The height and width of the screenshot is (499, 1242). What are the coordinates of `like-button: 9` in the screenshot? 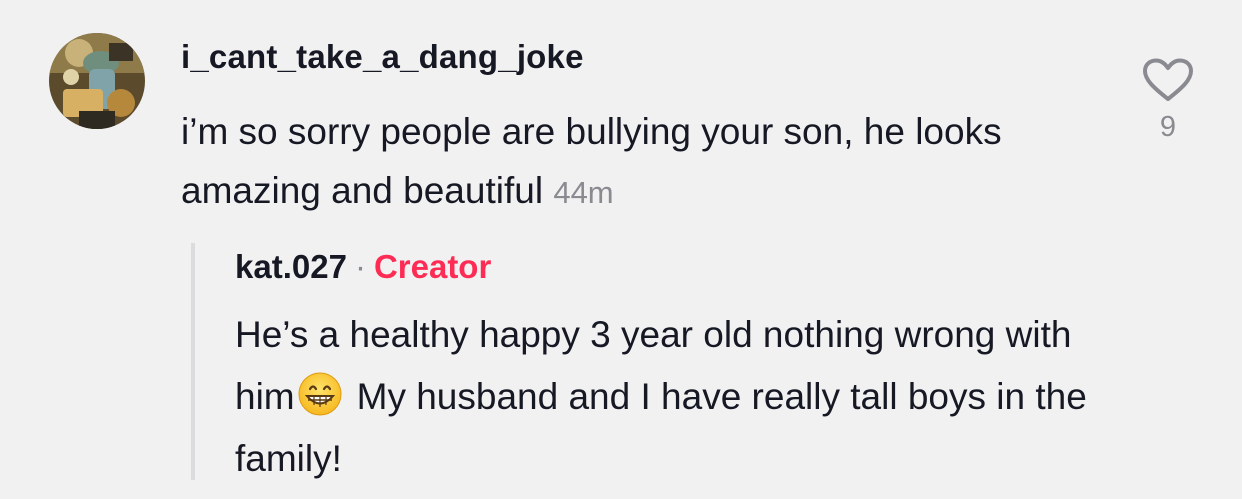 It's located at (1168, 101).